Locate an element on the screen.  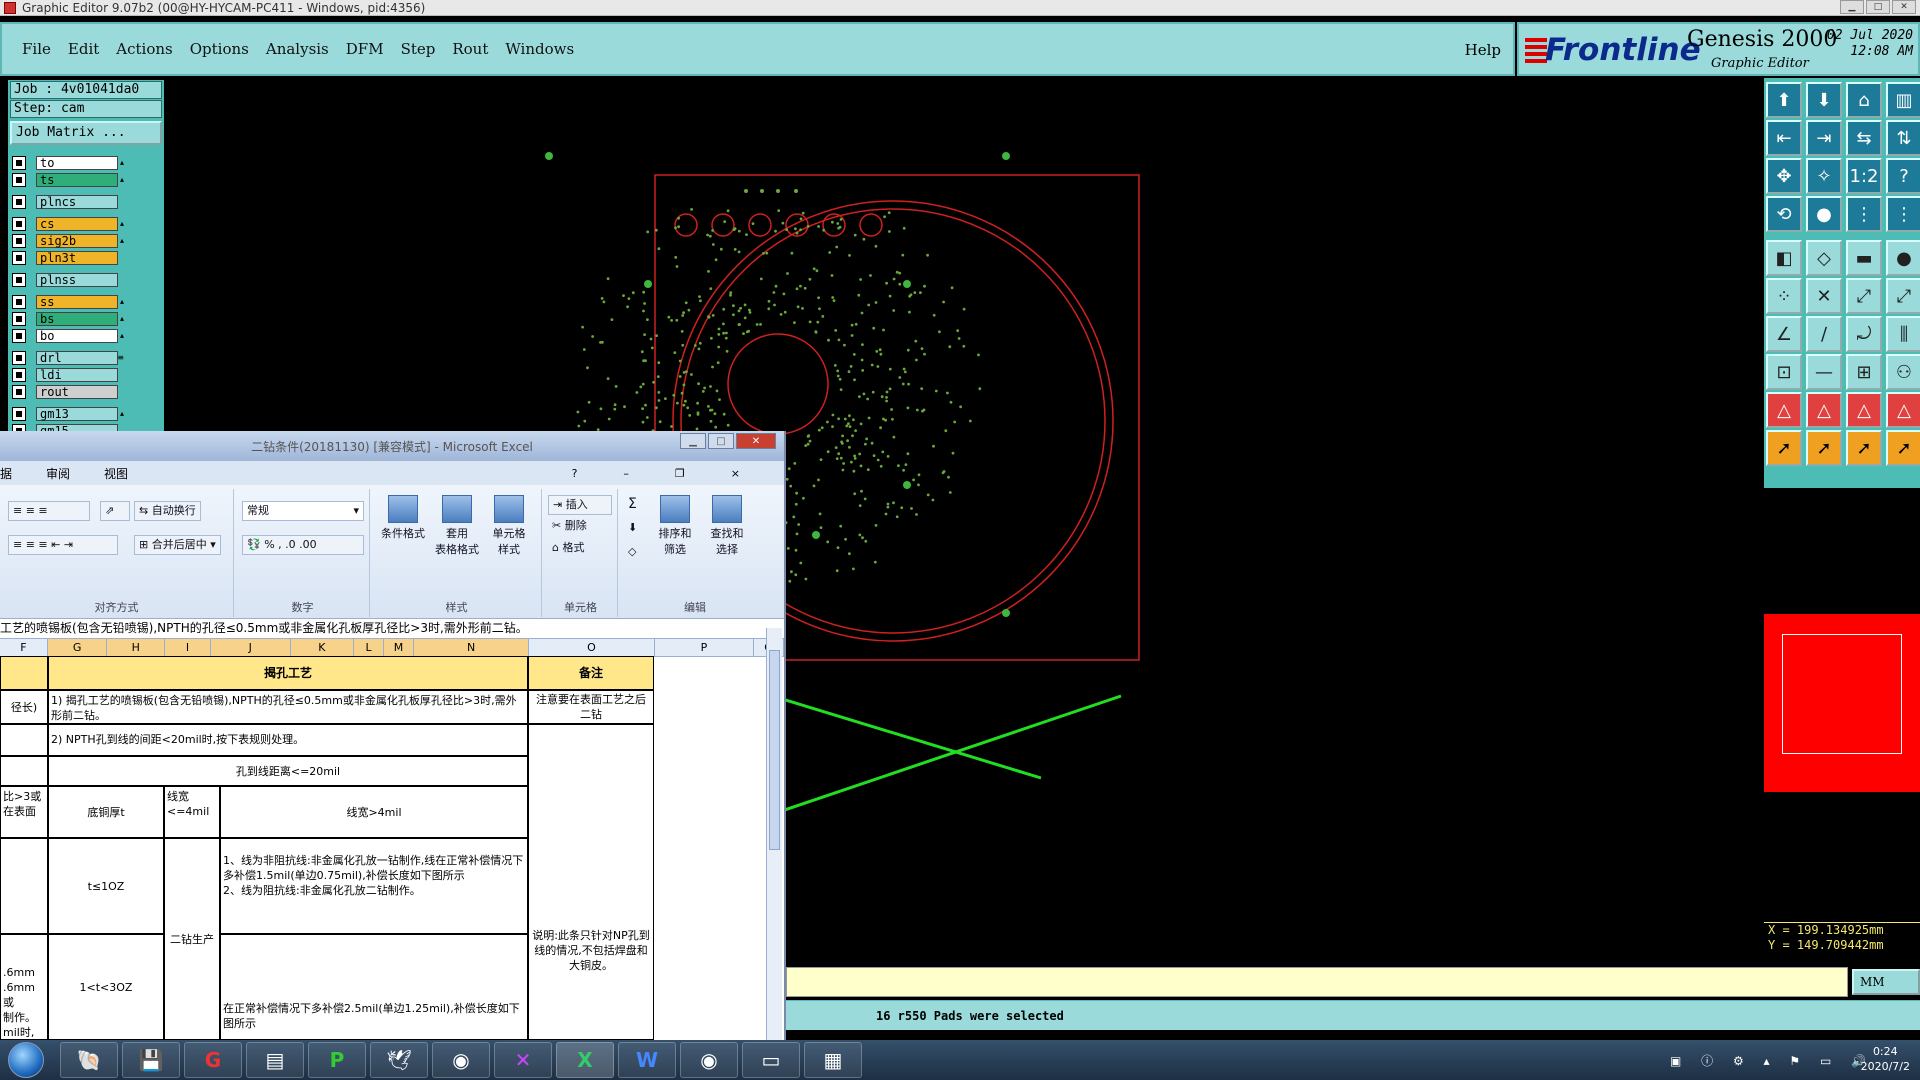
overview-panel is located at coordinates (1842, 703).